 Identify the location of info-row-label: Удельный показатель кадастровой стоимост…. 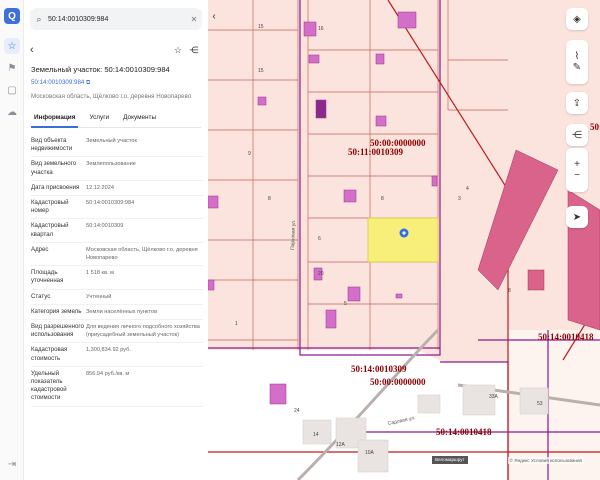
(49, 385).